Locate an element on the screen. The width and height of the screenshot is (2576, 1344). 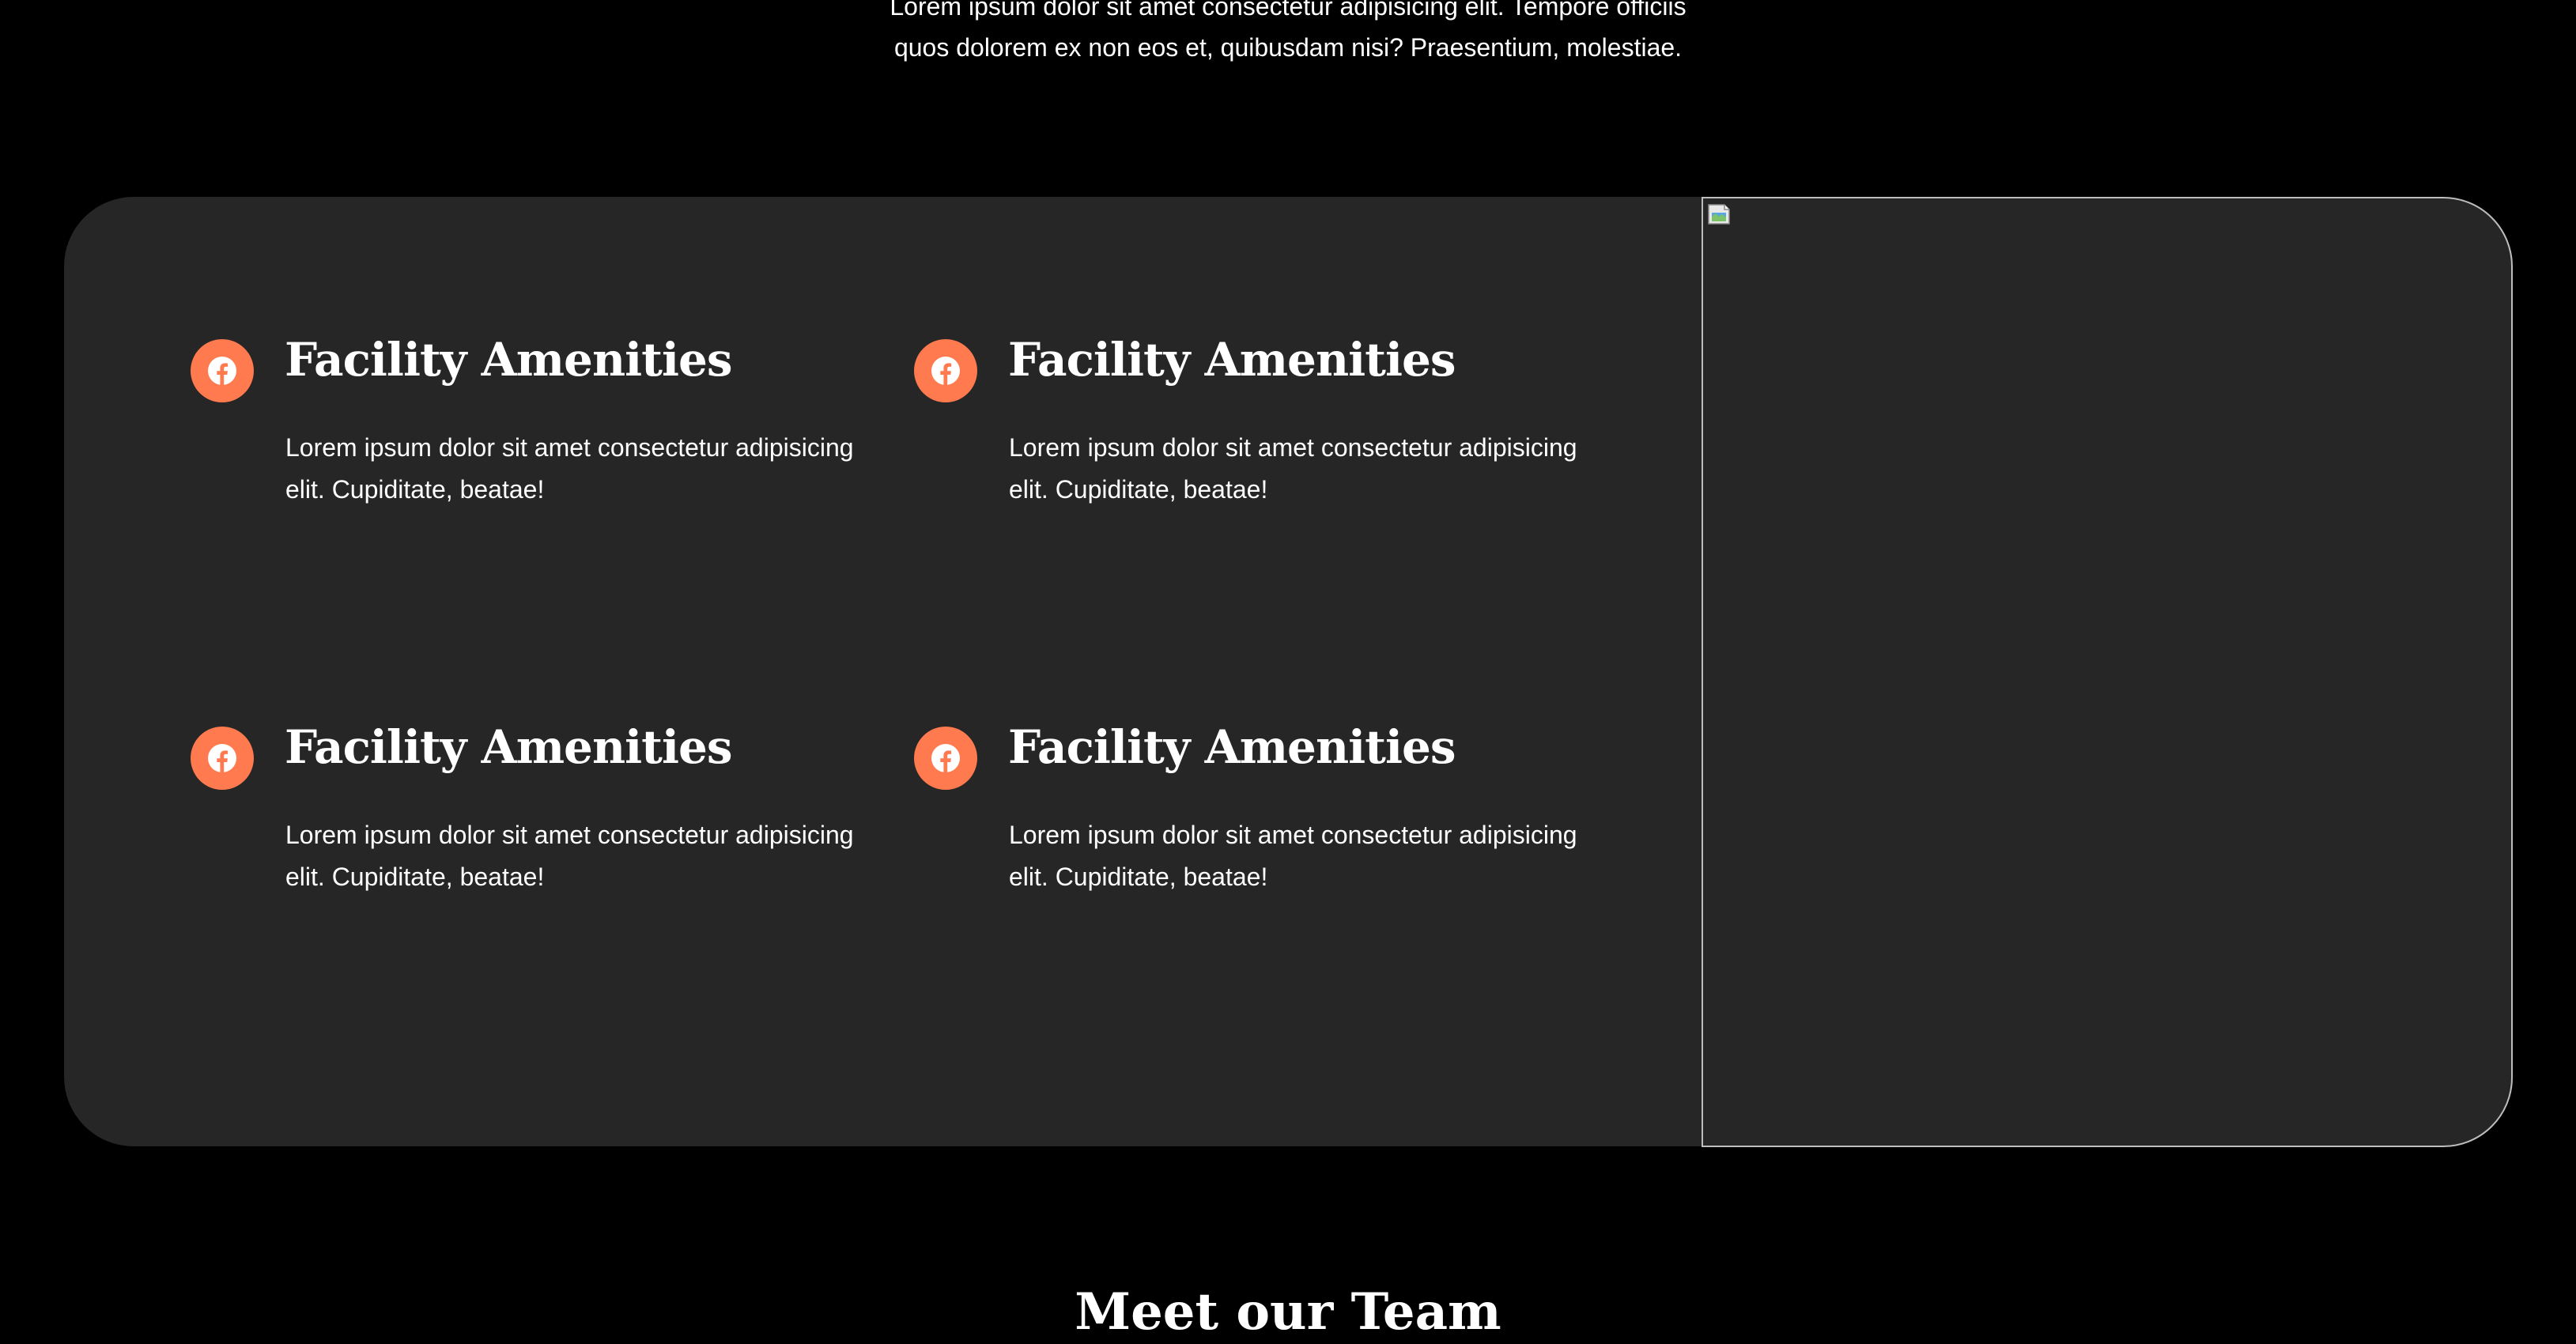
section-heading: Meet our Team is located at coordinates (1288, 1312).